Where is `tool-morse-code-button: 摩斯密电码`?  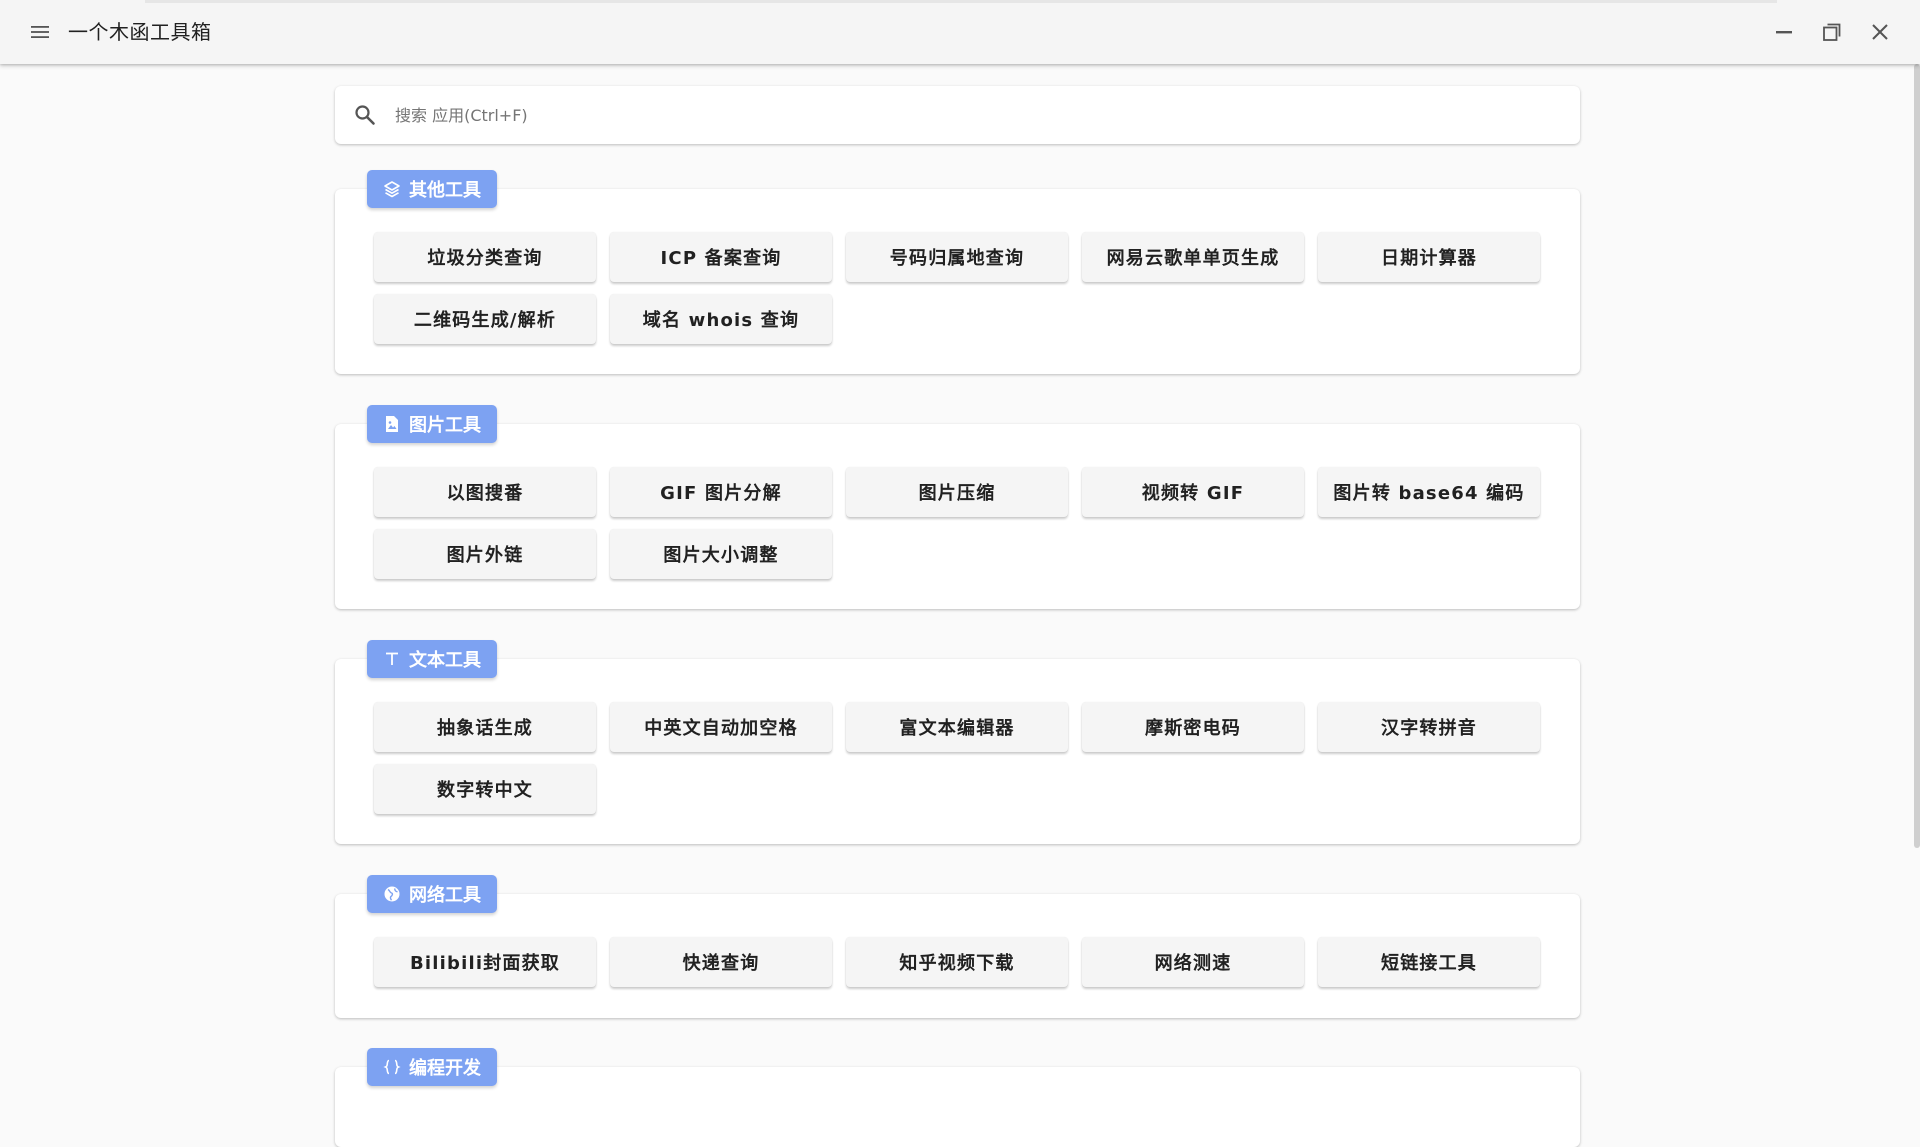 tool-morse-code-button: 摩斯密电码 is located at coordinates (1193, 727).